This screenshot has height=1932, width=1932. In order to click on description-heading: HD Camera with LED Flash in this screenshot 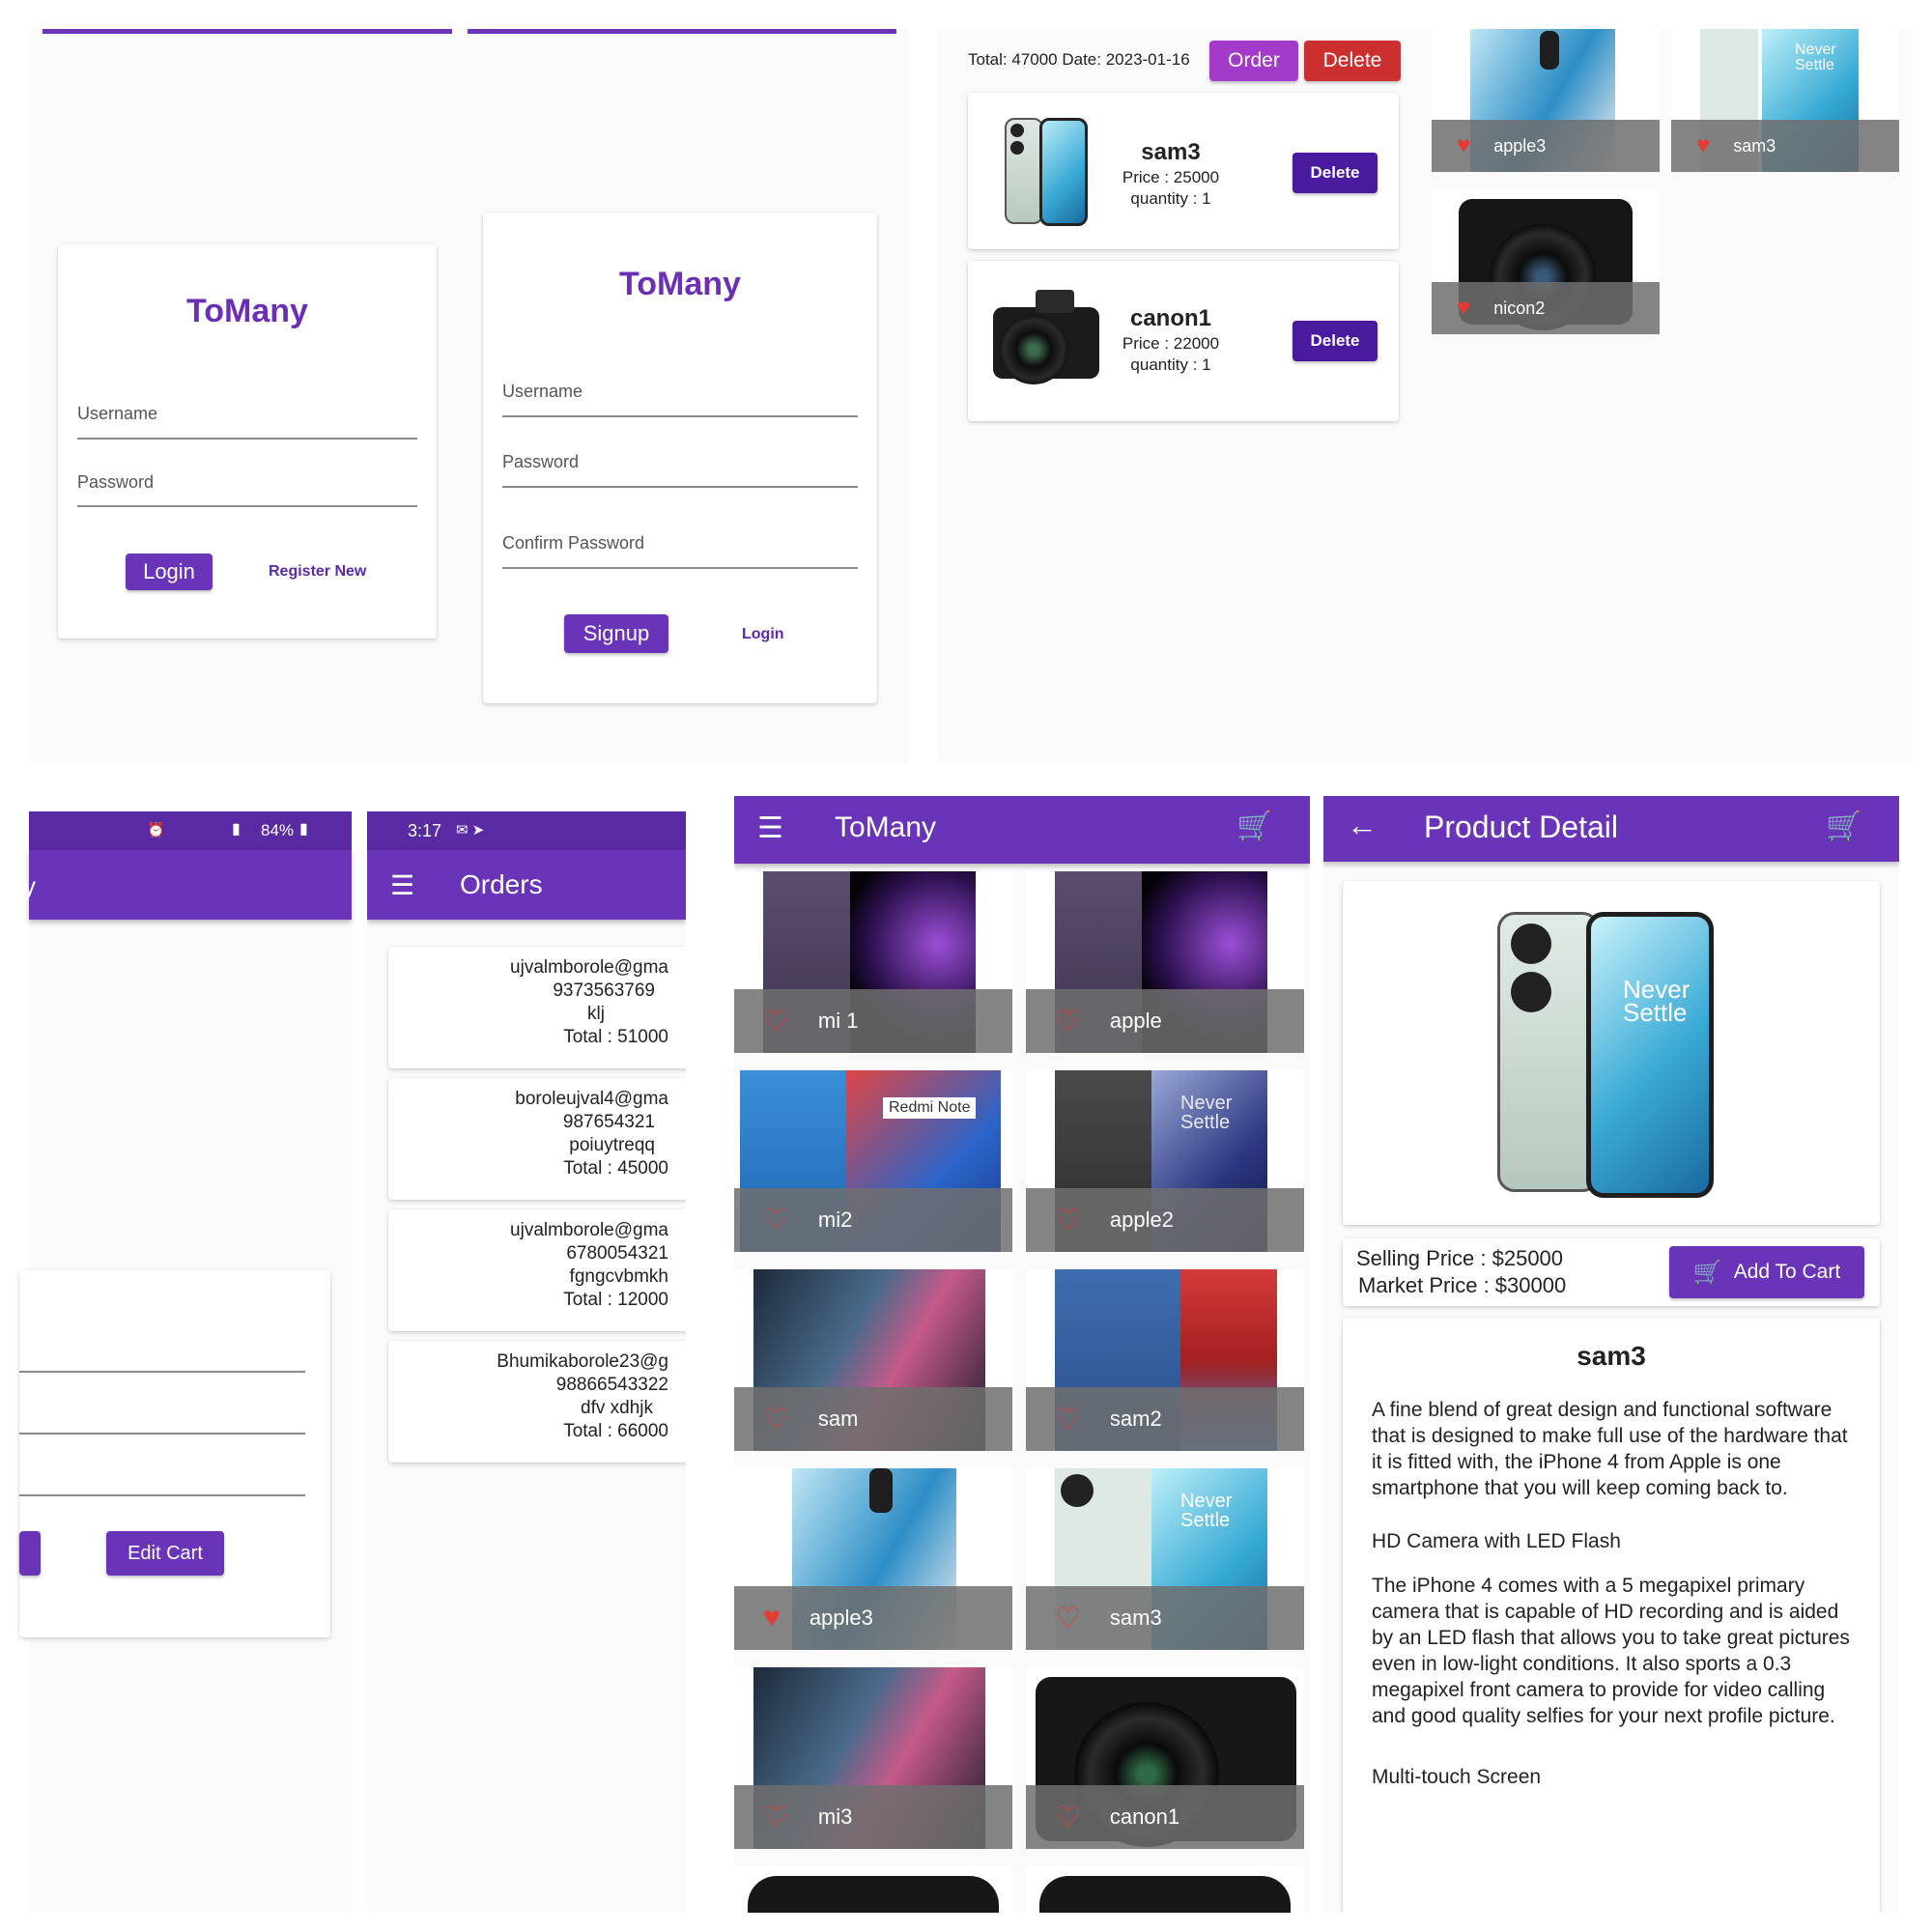, I will do `click(1496, 1541)`.